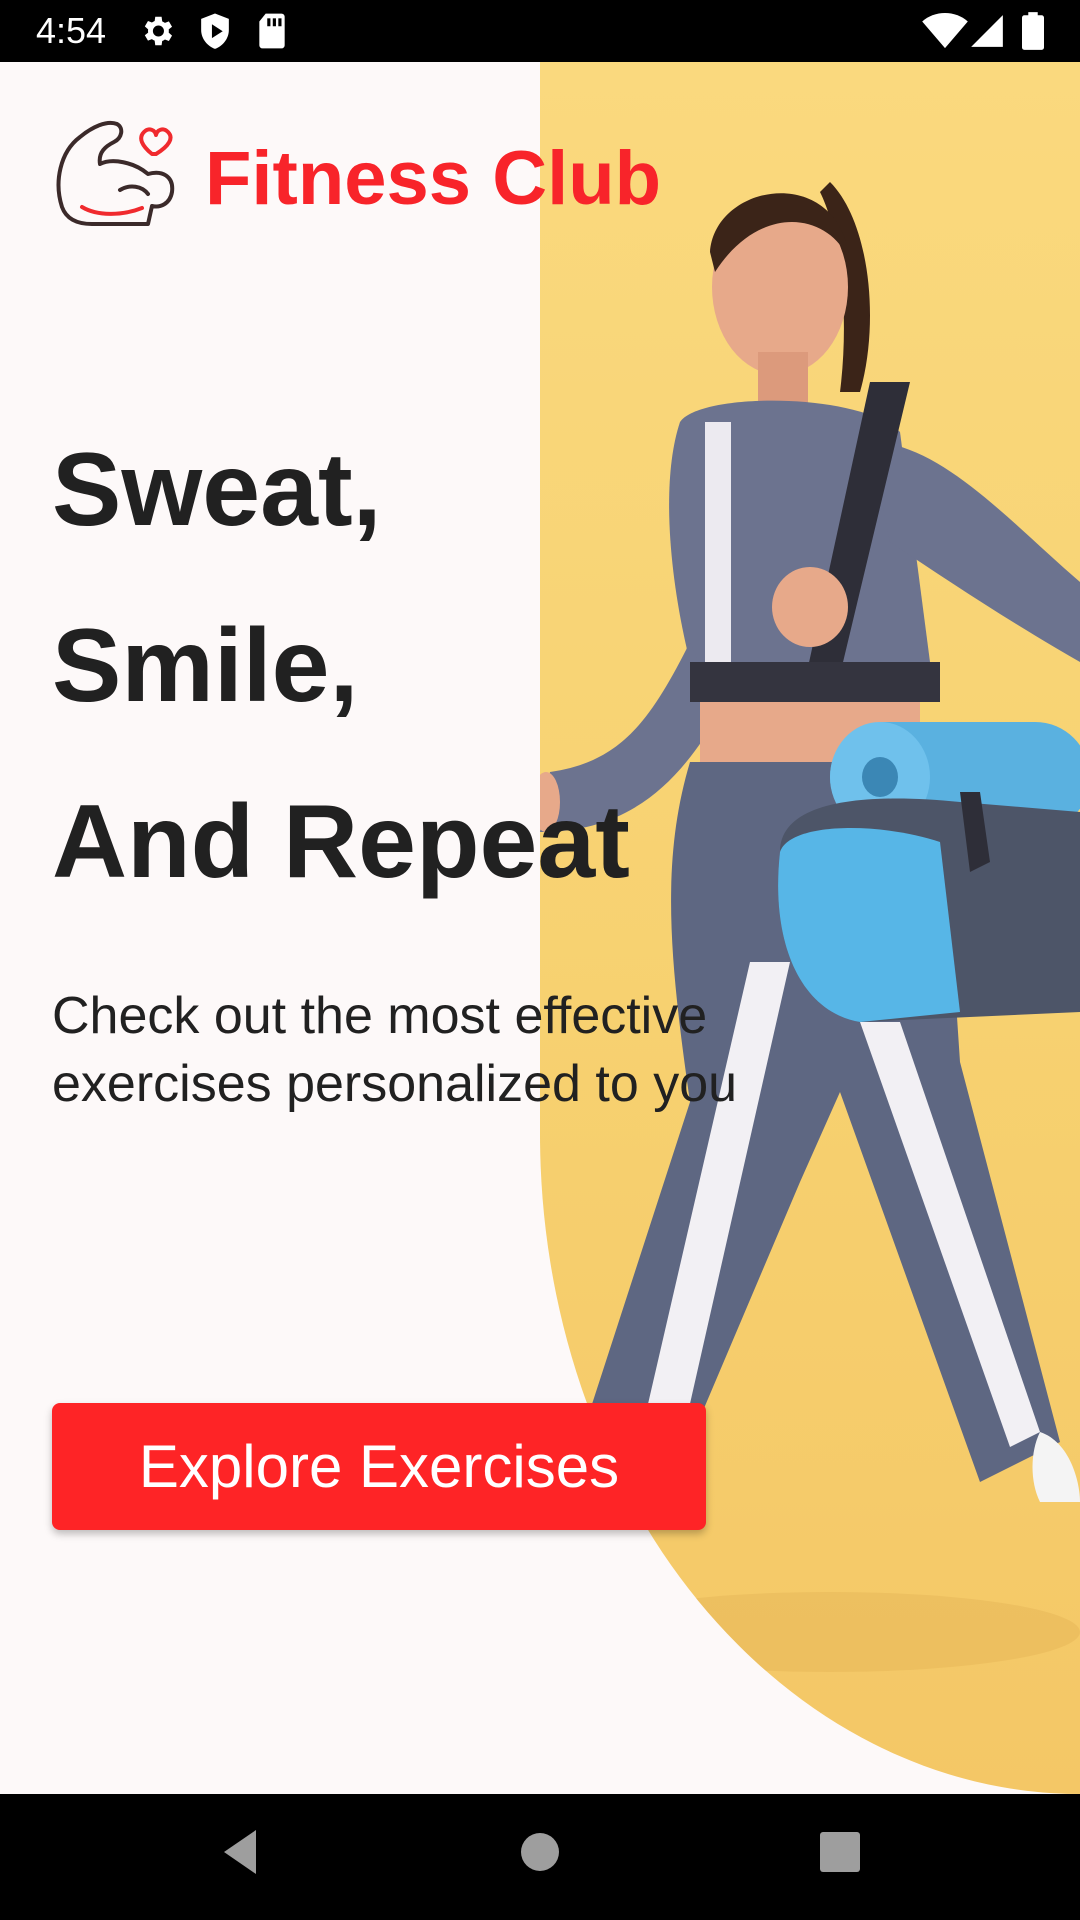  I want to click on headline-line-3: And Repeat, so click(341, 842).